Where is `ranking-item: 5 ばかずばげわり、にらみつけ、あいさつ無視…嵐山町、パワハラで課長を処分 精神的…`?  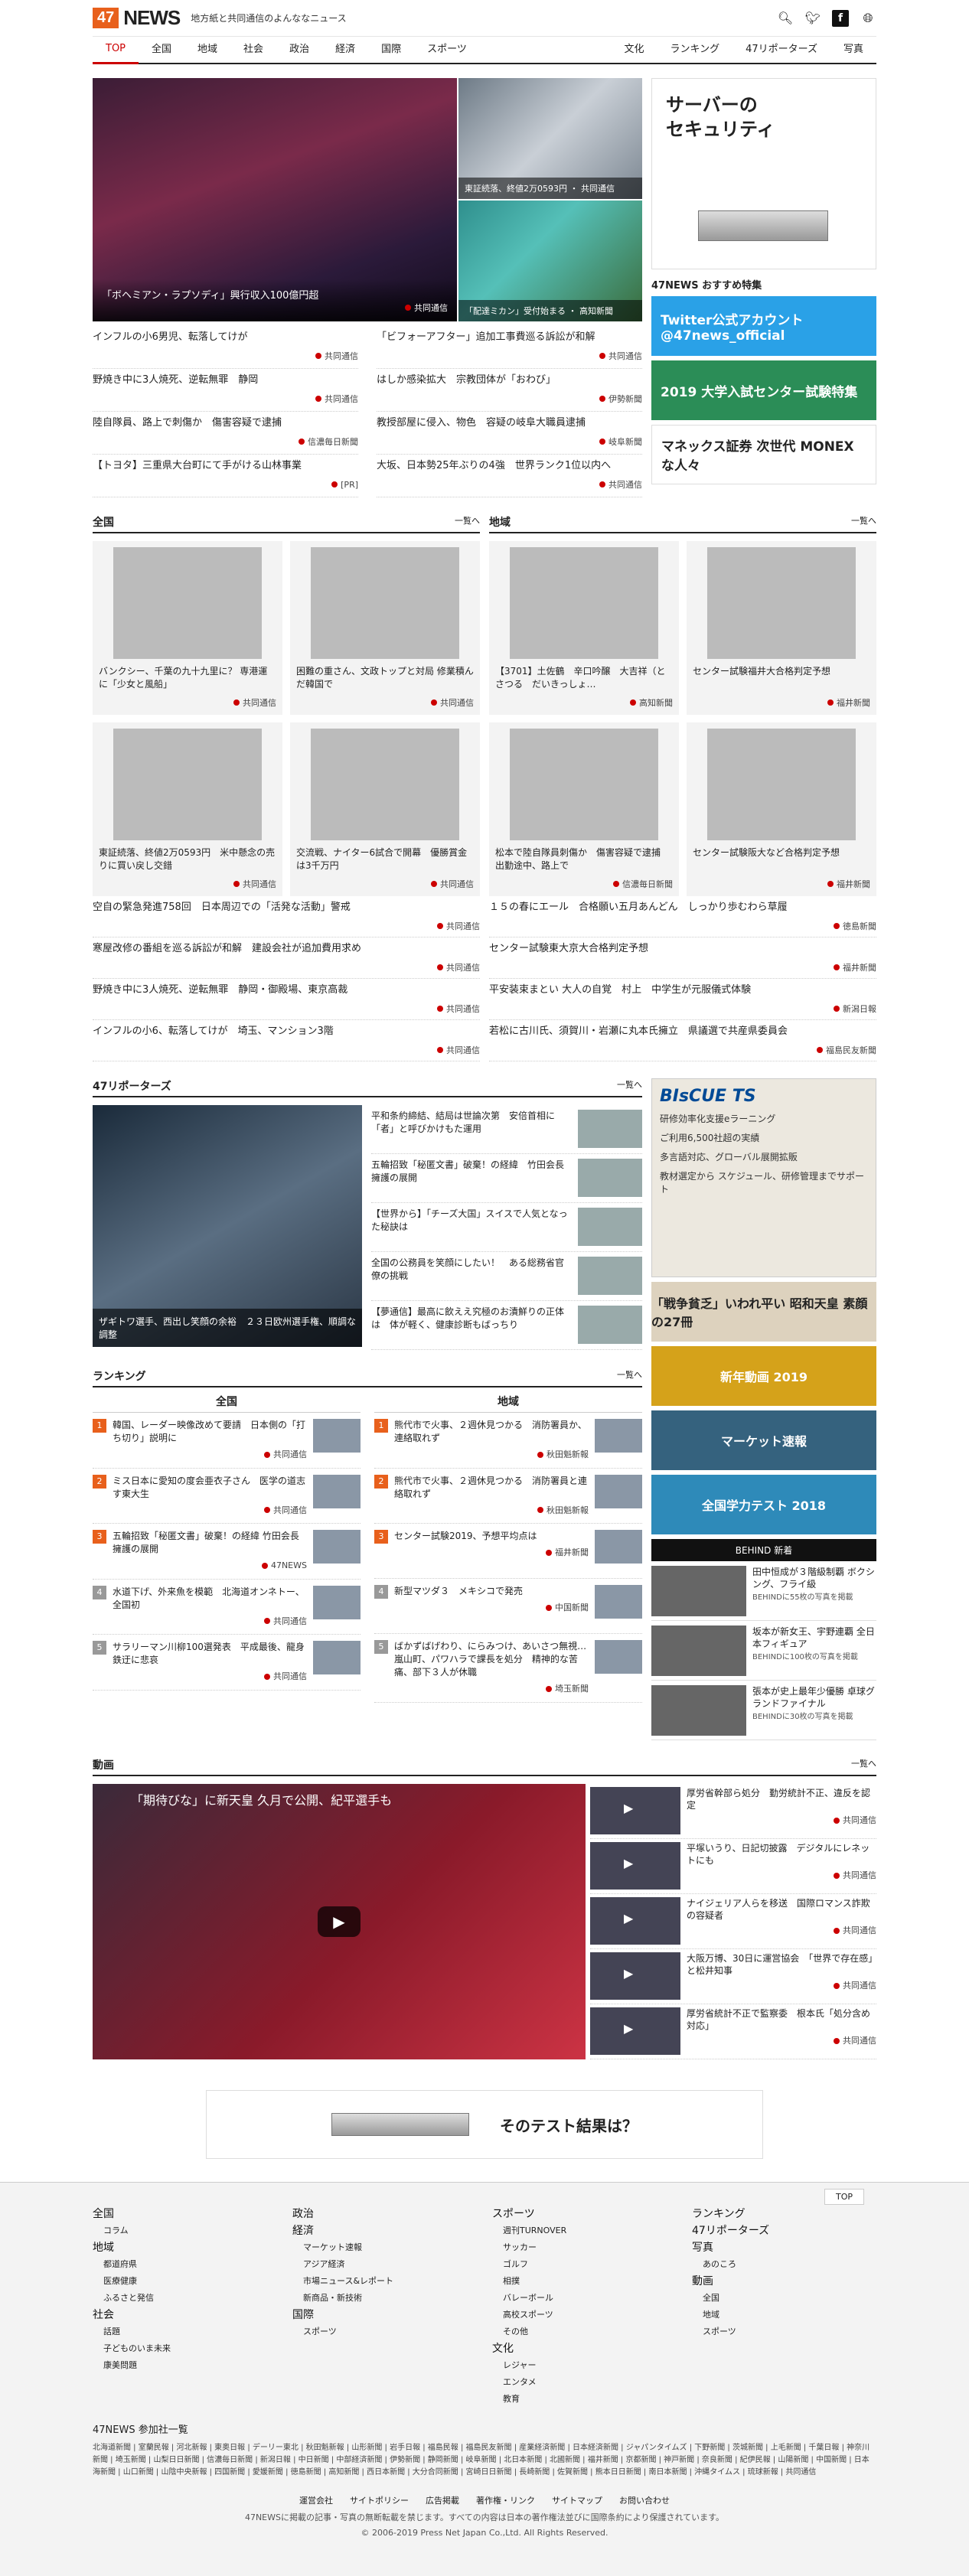
ranking-item: 5 ばかずばげわり、にらみつけ、あいさつ無視…嵐山町、パワハラで課長を処分 精神的… is located at coordinates (508, 1669).